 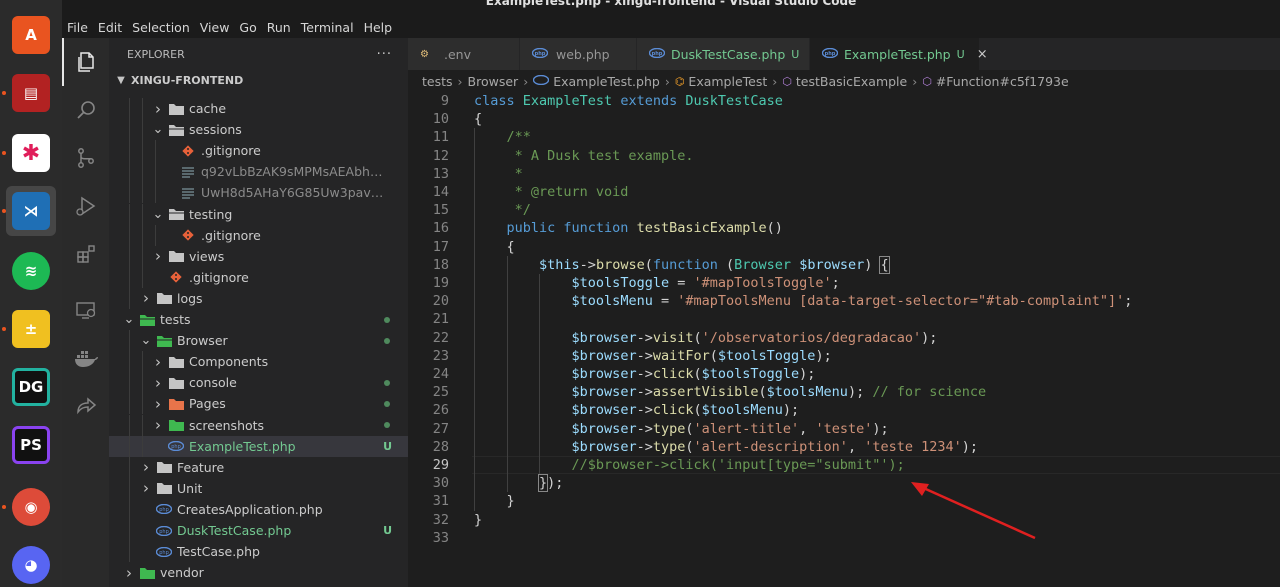 I want to click on menu-terminal: Terminal, so click(x=327, y=27).